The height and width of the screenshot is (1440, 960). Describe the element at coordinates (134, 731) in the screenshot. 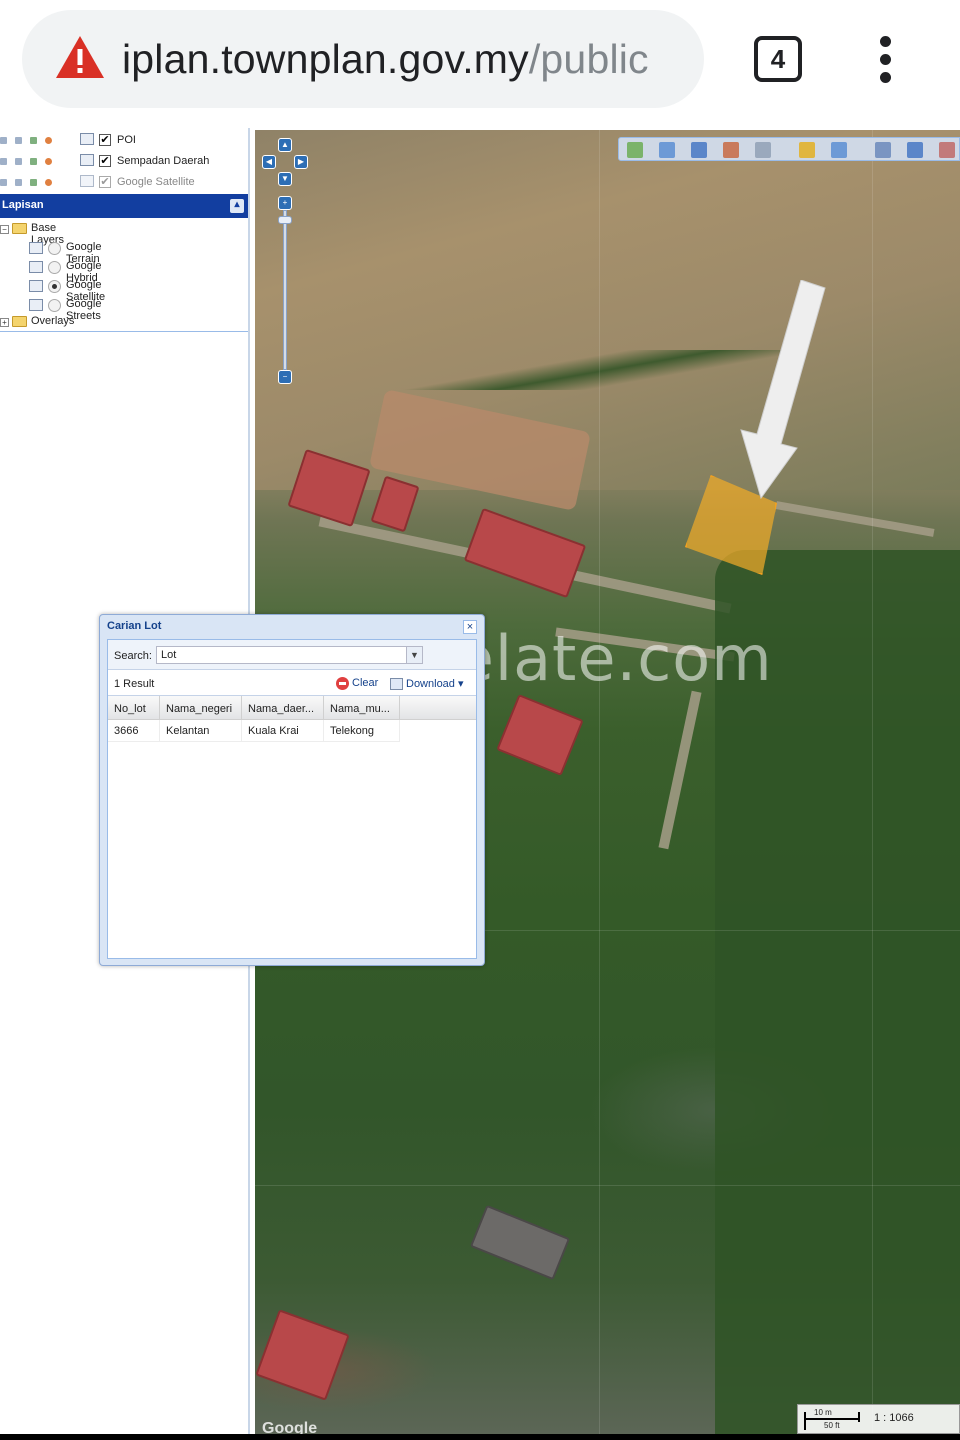

I see `table-cell: 3666` at that location.